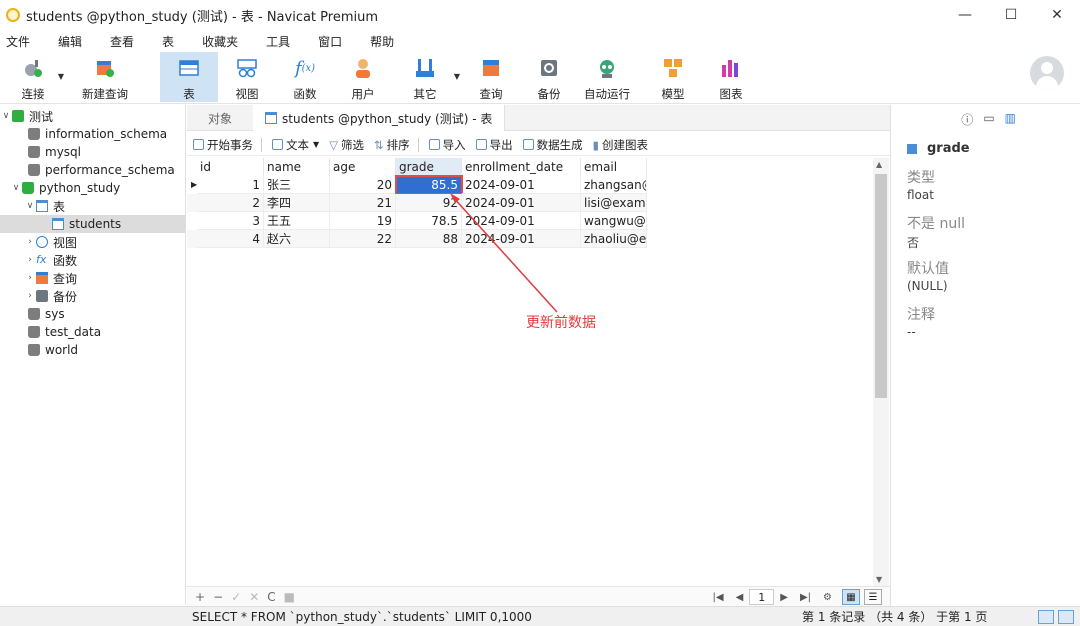  Describe the element at coordinates (913, 243) in the screenshot. I see `not-null-value: 否` at that location.